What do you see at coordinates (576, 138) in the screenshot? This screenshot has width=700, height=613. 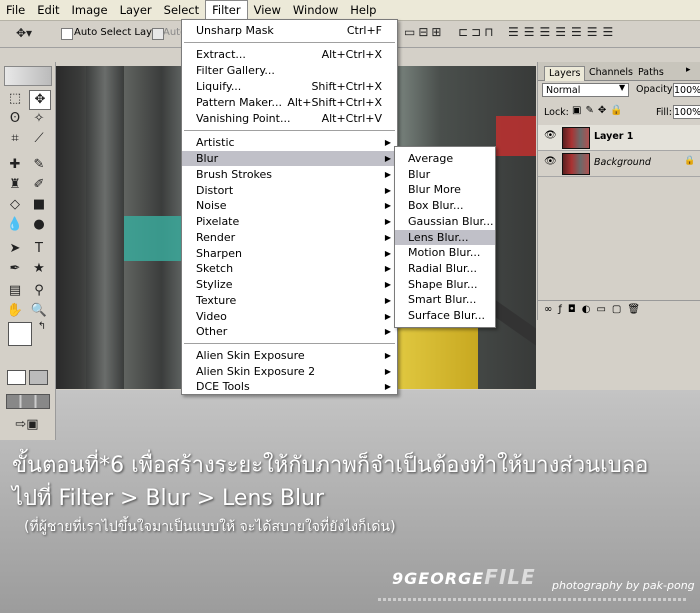 I see `layer-thumbnail` at bounding box center [576, 138].